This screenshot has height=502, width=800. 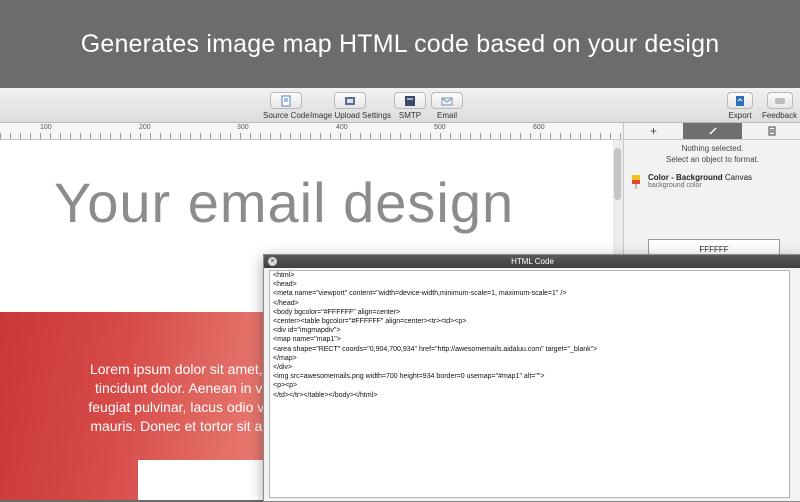 I want to click on export-icon, so click(x=740, y=100).